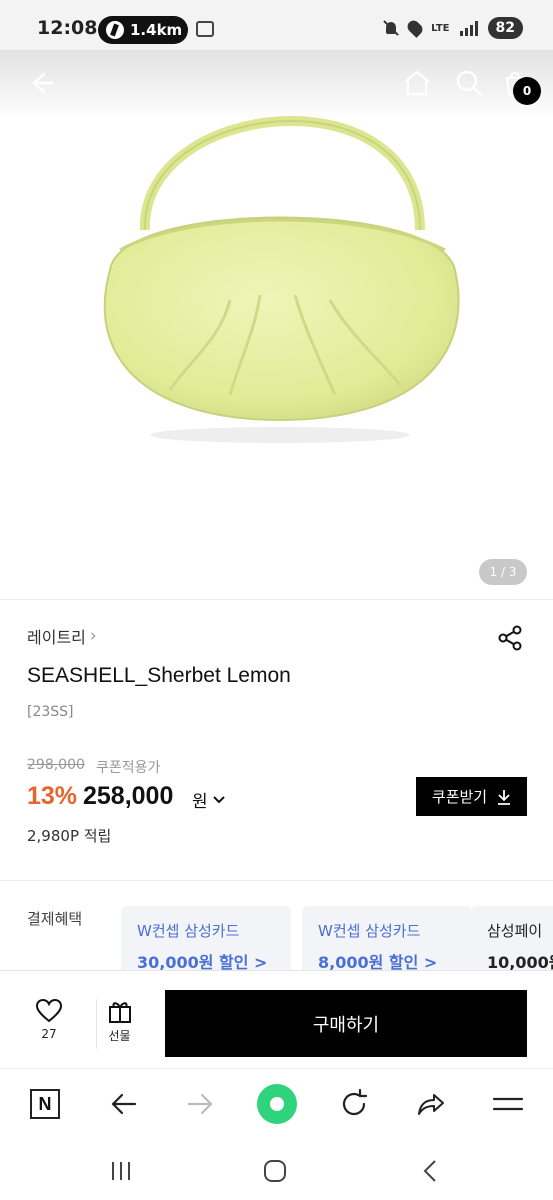  I want to click on browser-back-icon, so click(123, 1104).